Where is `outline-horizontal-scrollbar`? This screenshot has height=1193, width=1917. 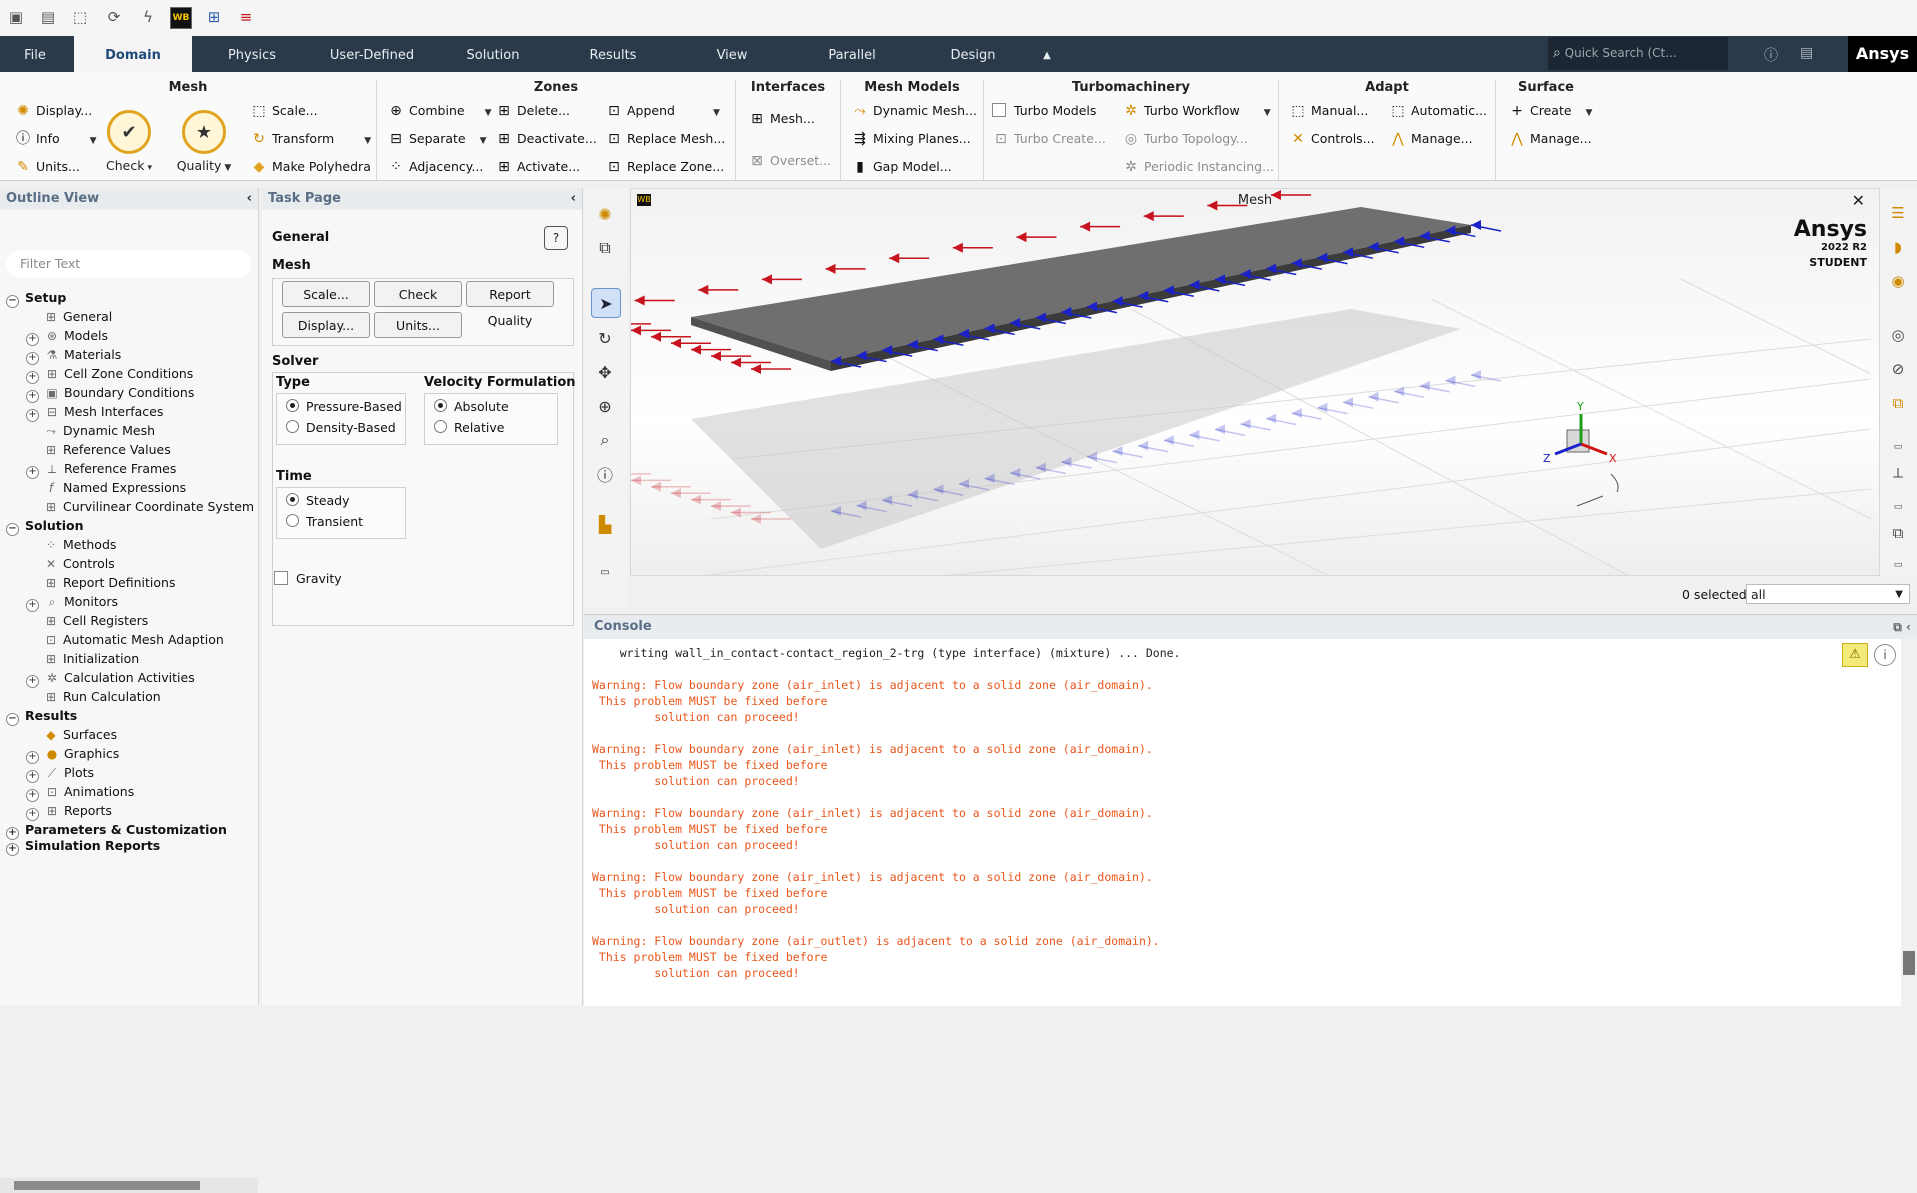 outline-horizontal-scrollbar is located at coordinates (129, 1185).